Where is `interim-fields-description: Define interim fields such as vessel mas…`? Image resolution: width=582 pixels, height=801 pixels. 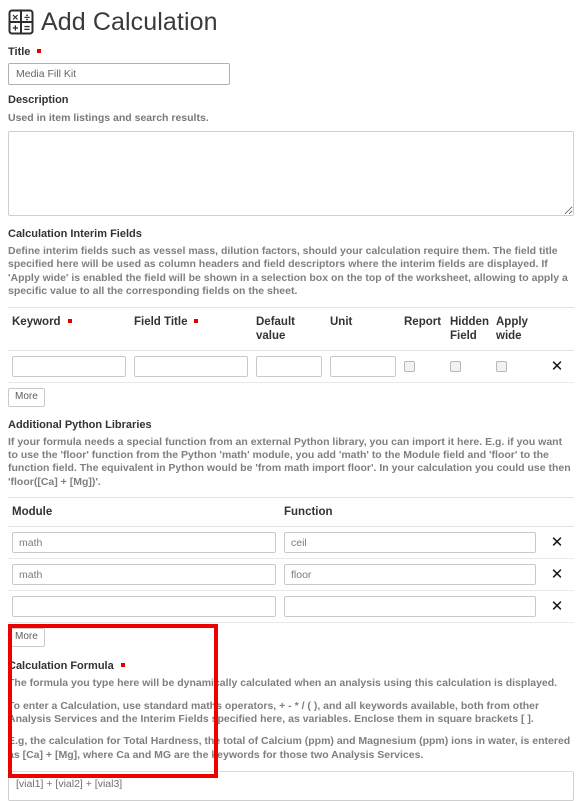 interim-fields-description: Define interim fields such as vessel mas… is located at coordinates (288, 271).